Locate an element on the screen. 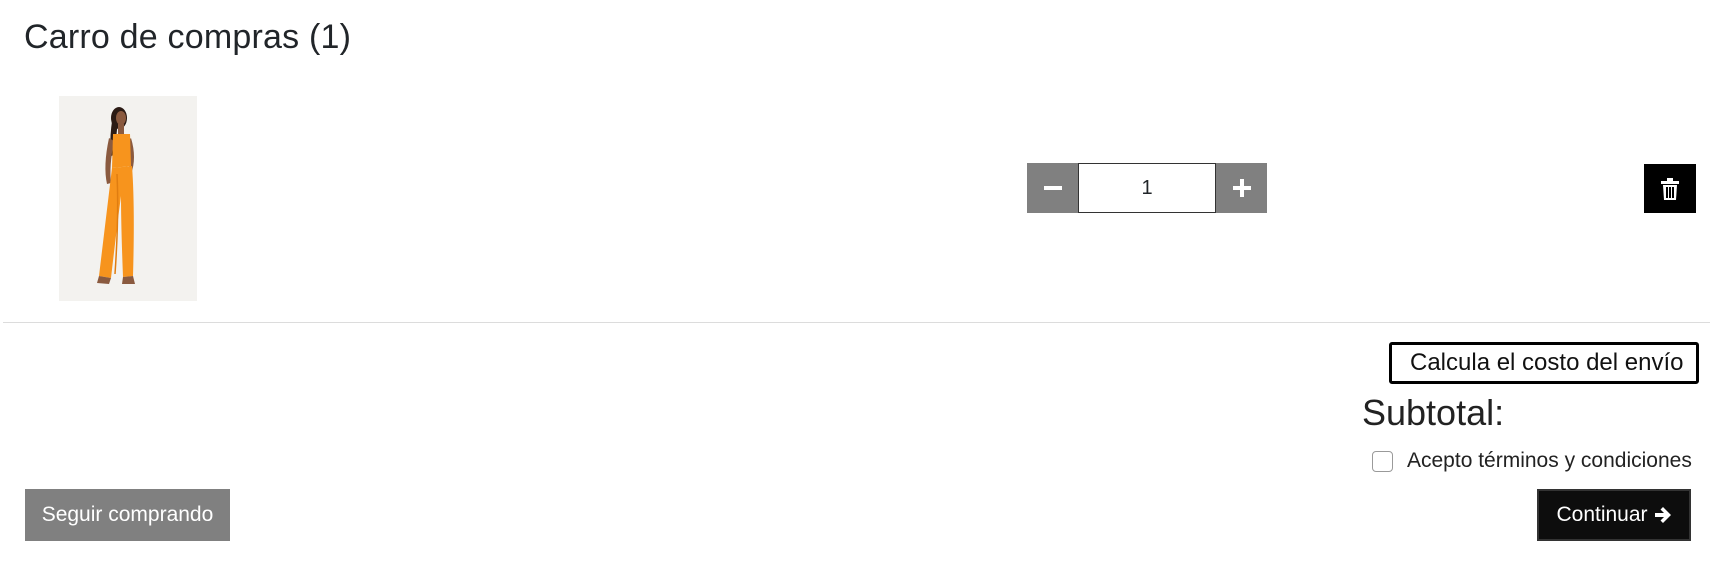  terms-label: Acepto términos y condiciones is located at coordinates (1549, 460).